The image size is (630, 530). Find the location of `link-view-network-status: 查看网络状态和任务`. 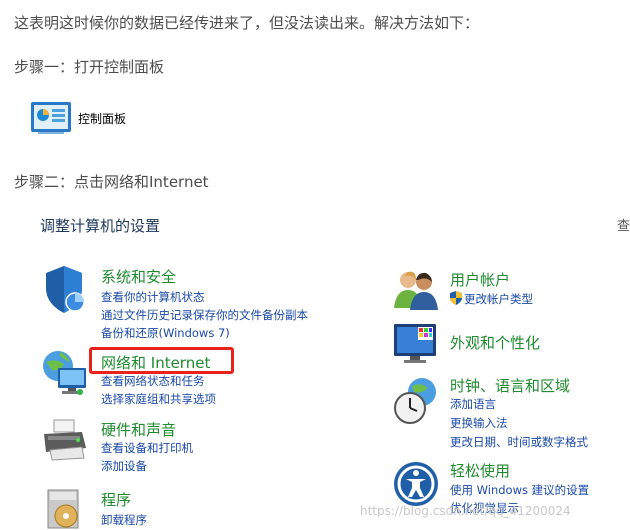

link-view-network-status: 查看网络状态和任务 is located at coordinates (153, 381).